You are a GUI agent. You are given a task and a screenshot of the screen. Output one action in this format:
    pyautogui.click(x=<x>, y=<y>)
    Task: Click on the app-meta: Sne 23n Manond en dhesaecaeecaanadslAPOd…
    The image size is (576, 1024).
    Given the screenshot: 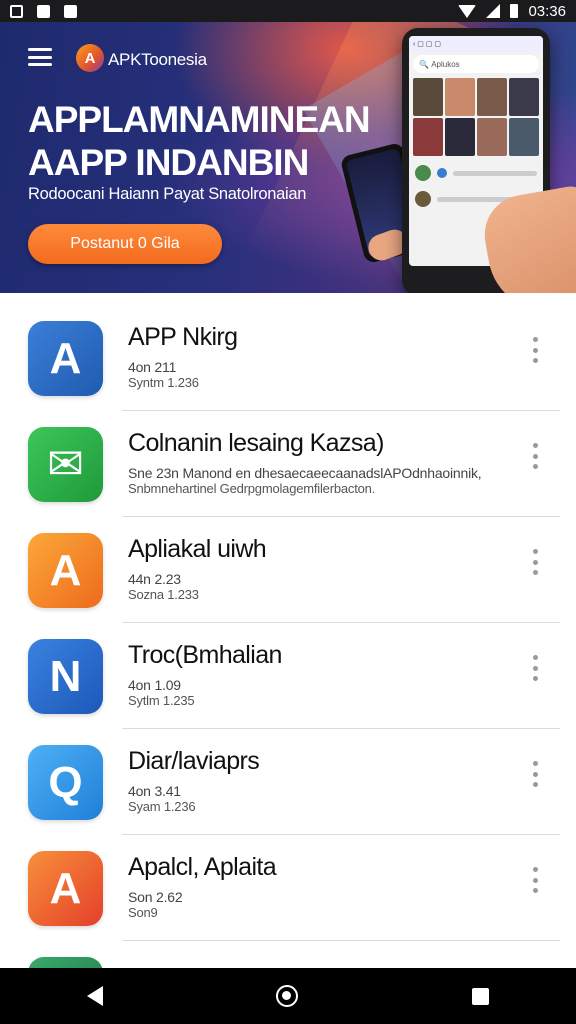 What is the action you would take?
    pyautogui.click(x=305, y=473)
    